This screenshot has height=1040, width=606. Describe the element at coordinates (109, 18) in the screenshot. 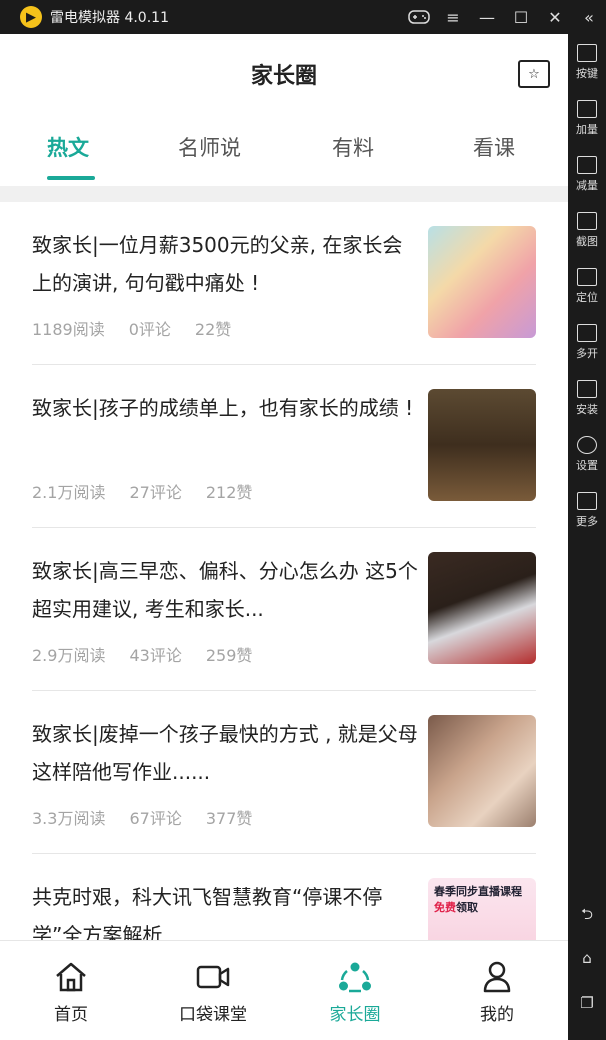

I see `emulator-title: 雷电模拟器 4.0.11` at that location.